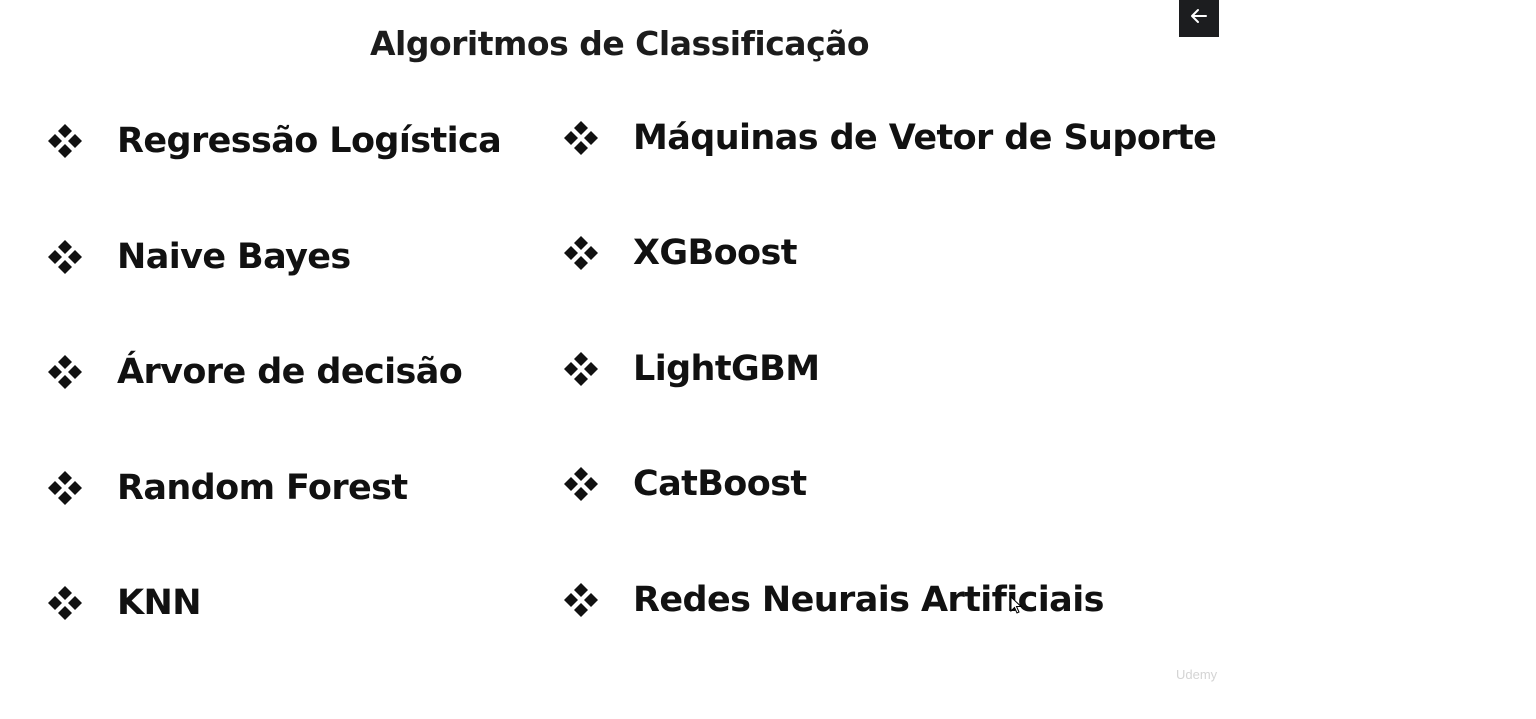 The image size is (1536, 719). Describe the element at coordinates (925, 138) in the screenshot. I see `list-item-label: Máquinas de Vetor de Suporte` at that location.